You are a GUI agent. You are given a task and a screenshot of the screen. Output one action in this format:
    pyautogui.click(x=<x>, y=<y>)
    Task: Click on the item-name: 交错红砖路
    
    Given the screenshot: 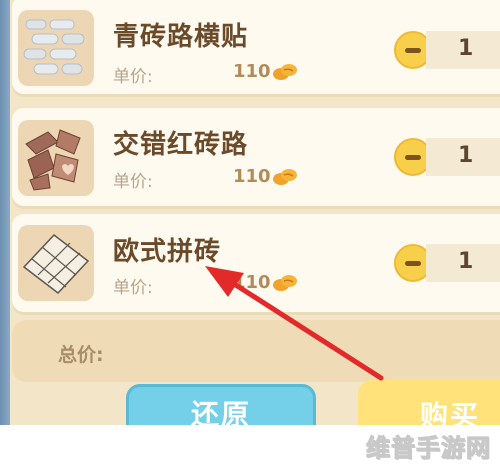 What is the action you would take?
    pyautogui.click(x=181, y=145)
    